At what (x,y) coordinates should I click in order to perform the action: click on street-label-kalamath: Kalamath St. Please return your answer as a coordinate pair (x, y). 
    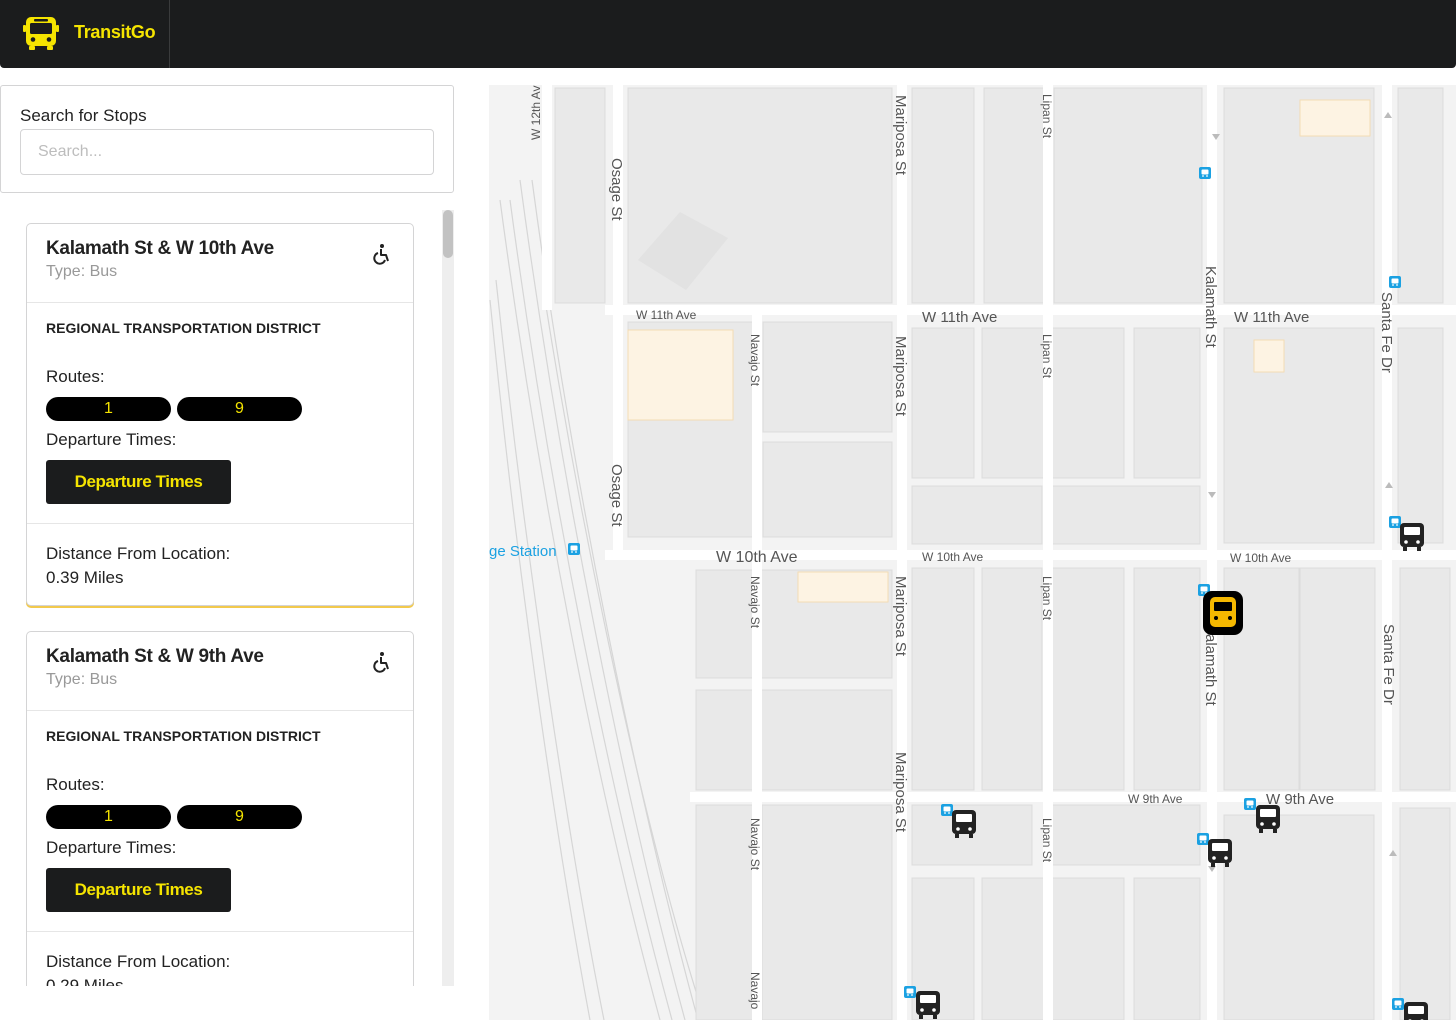
    Looking at the image, I should click on (1210, 307).